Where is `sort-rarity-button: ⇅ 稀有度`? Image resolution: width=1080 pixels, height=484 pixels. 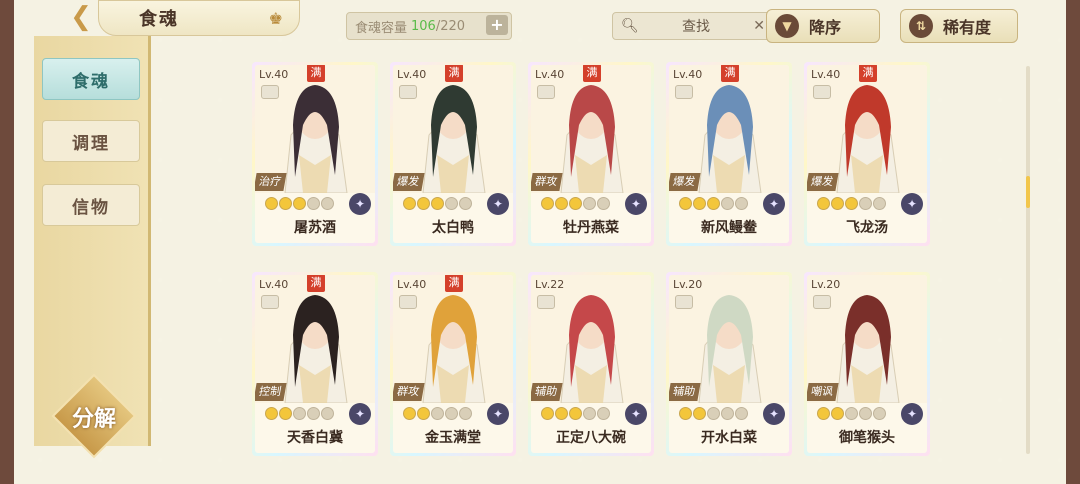 sort-rarity-button: ⇅ 稀有度 is located at coordinates (959, 26).